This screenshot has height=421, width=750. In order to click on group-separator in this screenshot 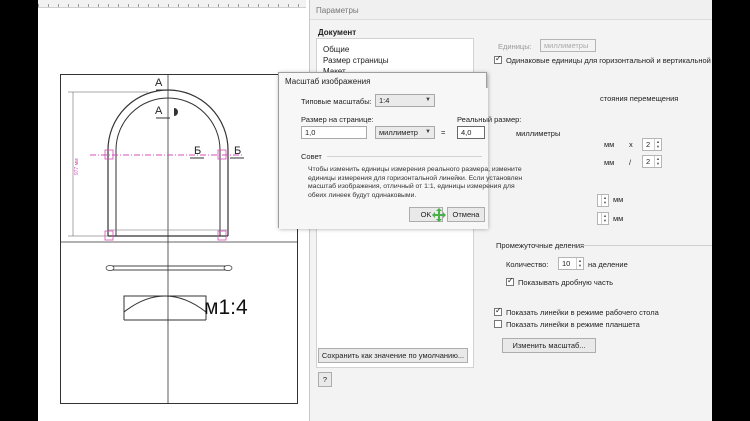, I will do `click(646, 245)`.